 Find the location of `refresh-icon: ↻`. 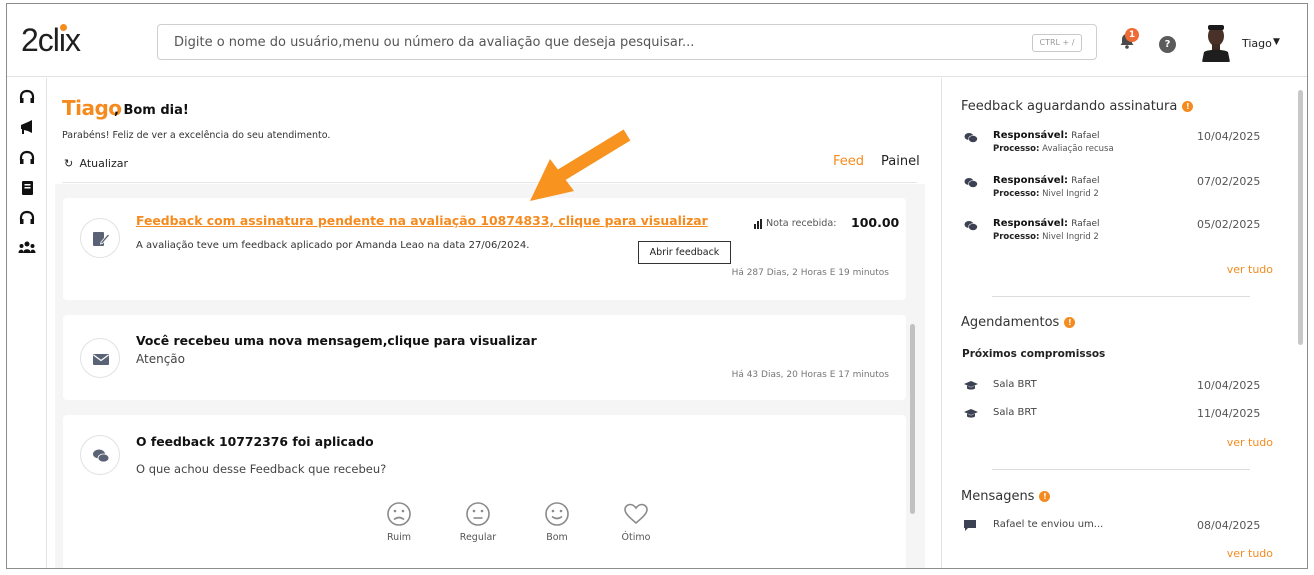

refresh-icon: ↻ is located at coordinates (69, 163).